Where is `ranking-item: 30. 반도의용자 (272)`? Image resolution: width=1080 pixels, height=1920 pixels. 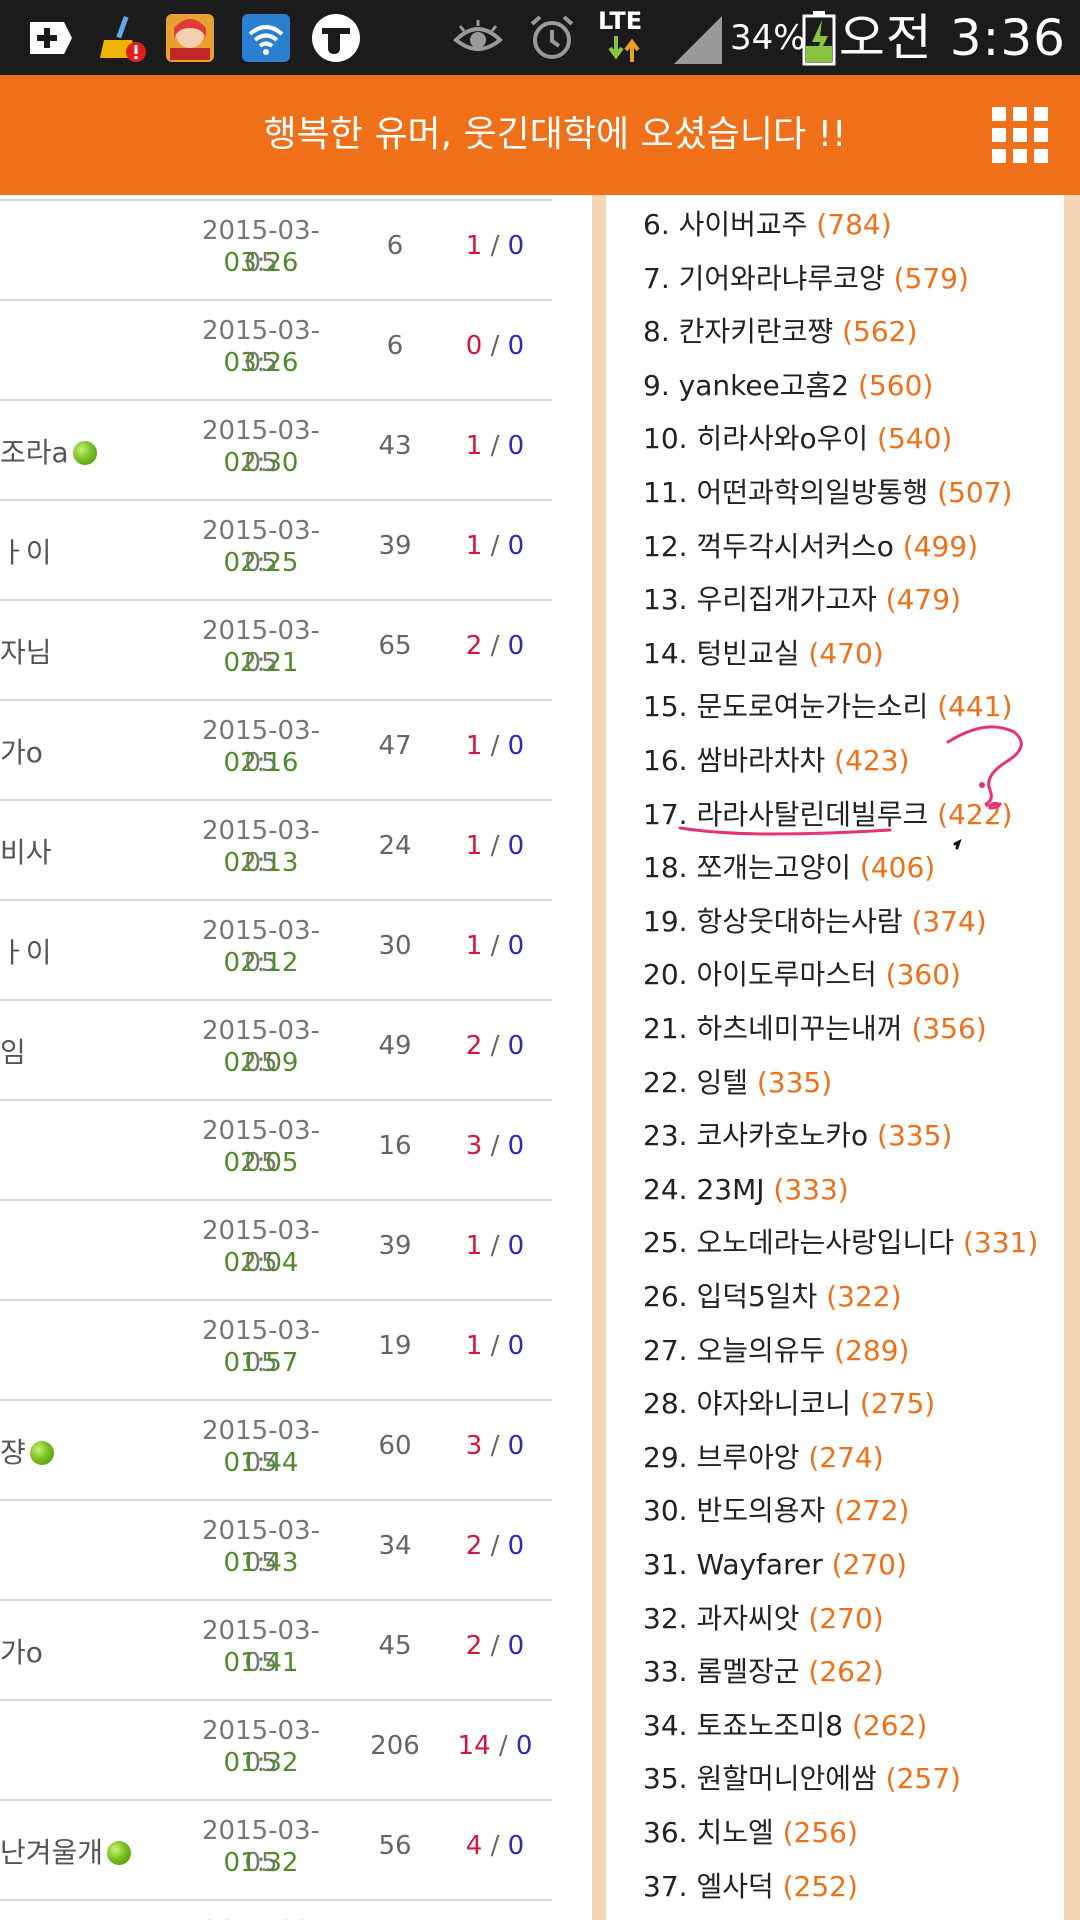 ranking-item: 30. 반도의용자 (272) is located at coordinates (776, 1511).